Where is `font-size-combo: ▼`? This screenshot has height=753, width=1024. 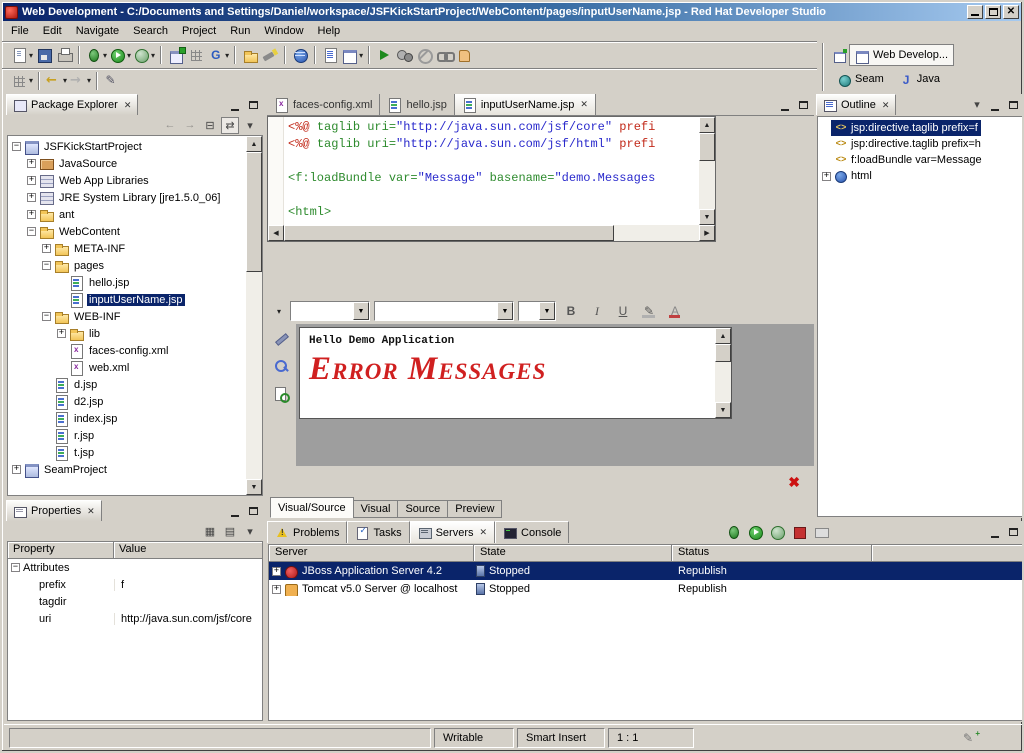 font-size-combo: ▼ is located at coordinates (537, 311).